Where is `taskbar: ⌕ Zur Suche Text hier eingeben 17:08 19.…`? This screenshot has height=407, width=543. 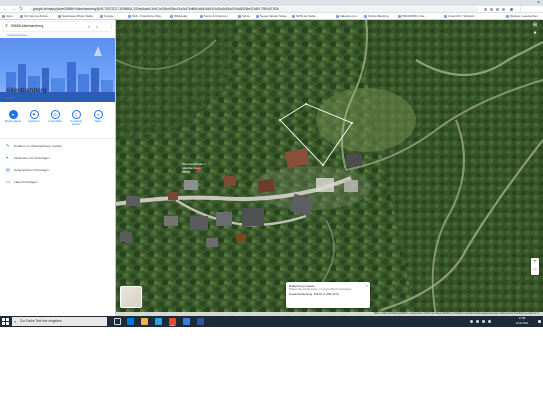
taskbar: ⌕ Zur Suche Text hier eingeben 17:08 19.… is located at coordinates (271, 321).